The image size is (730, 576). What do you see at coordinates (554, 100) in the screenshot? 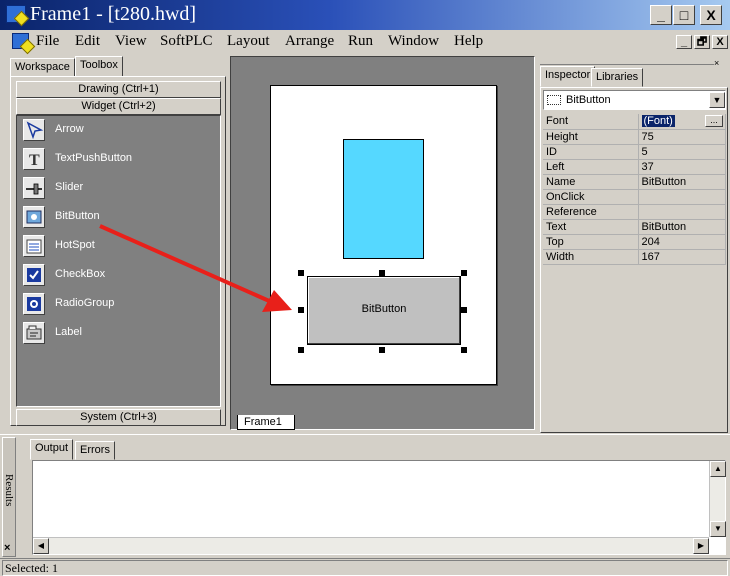
I see `bit-button-icon` at bounding box center [554, 100].